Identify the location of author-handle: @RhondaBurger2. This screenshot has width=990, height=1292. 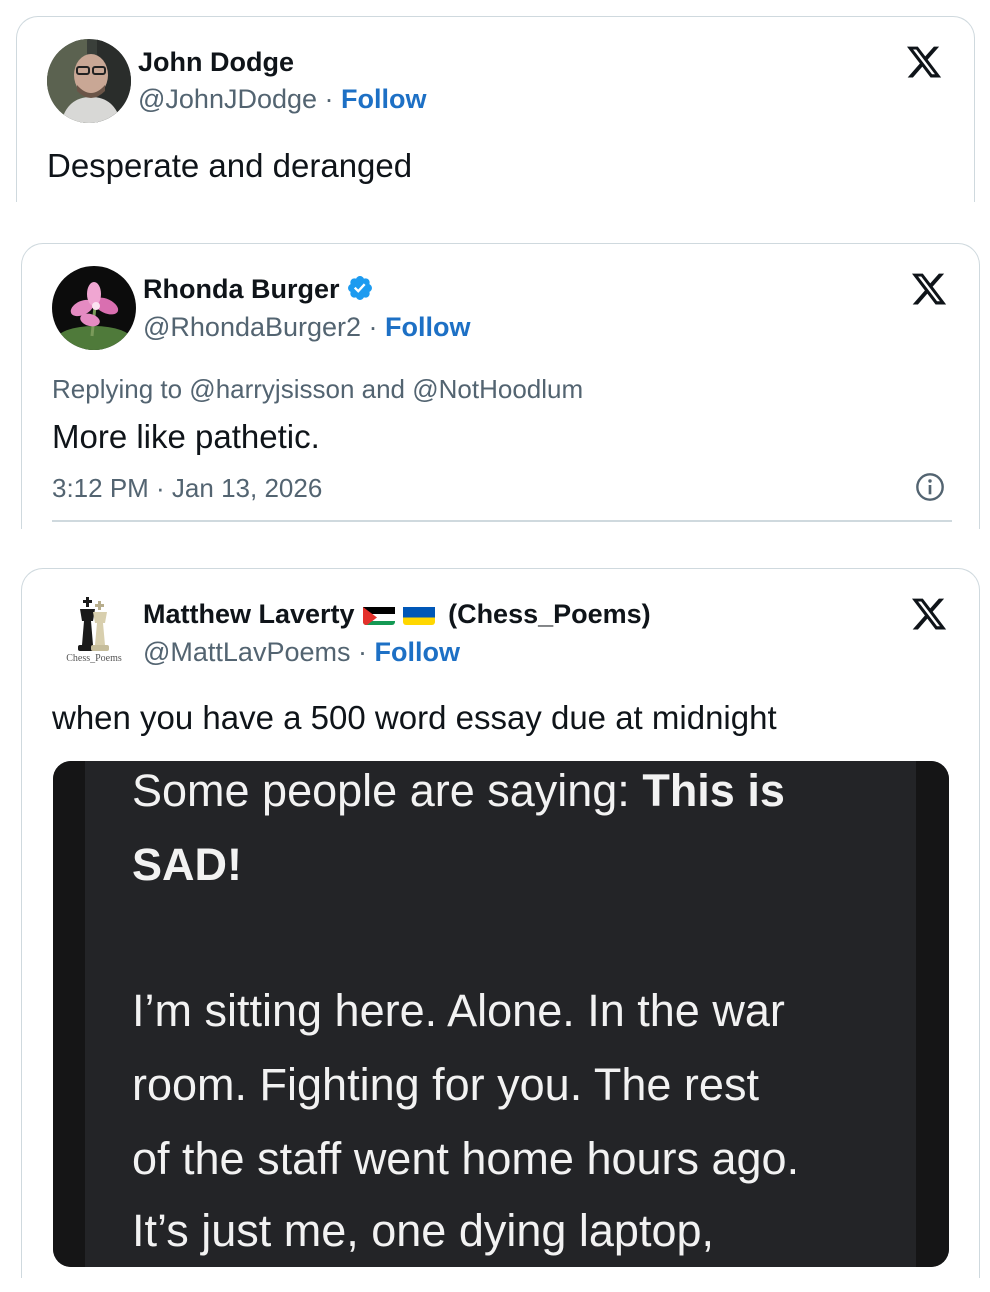
(252, 327).